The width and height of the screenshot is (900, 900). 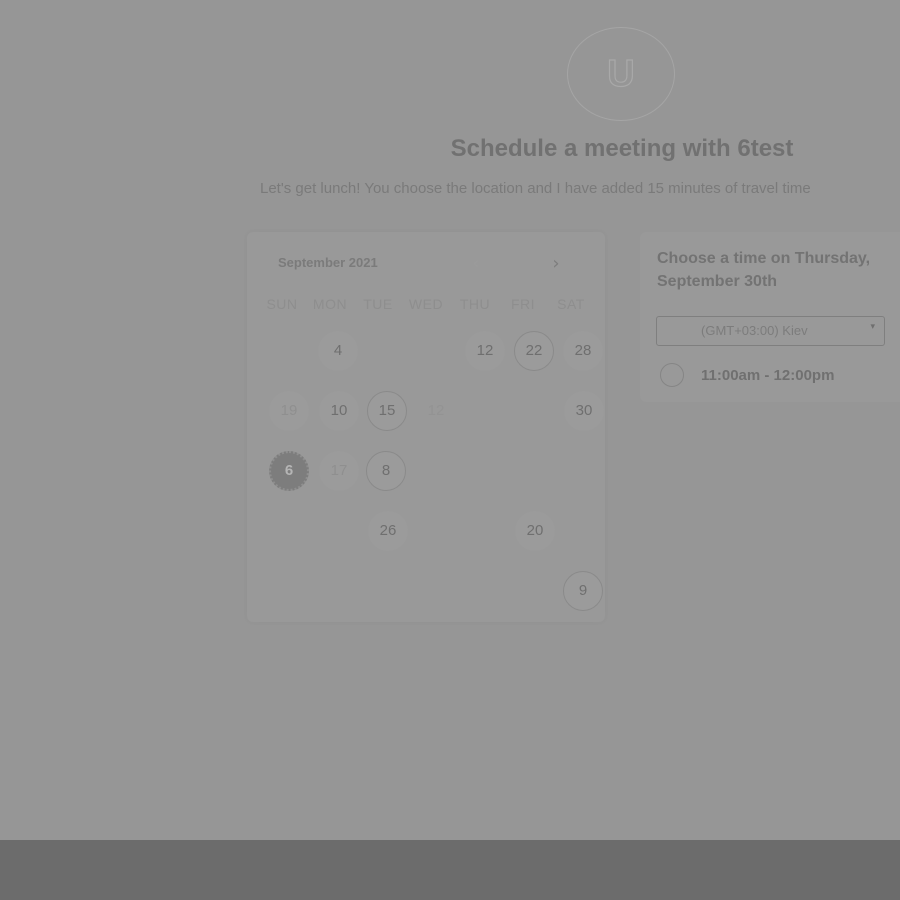 I want to click on time-slot-label: 11:00am - 12:00pm, so click(x=768, y=375).